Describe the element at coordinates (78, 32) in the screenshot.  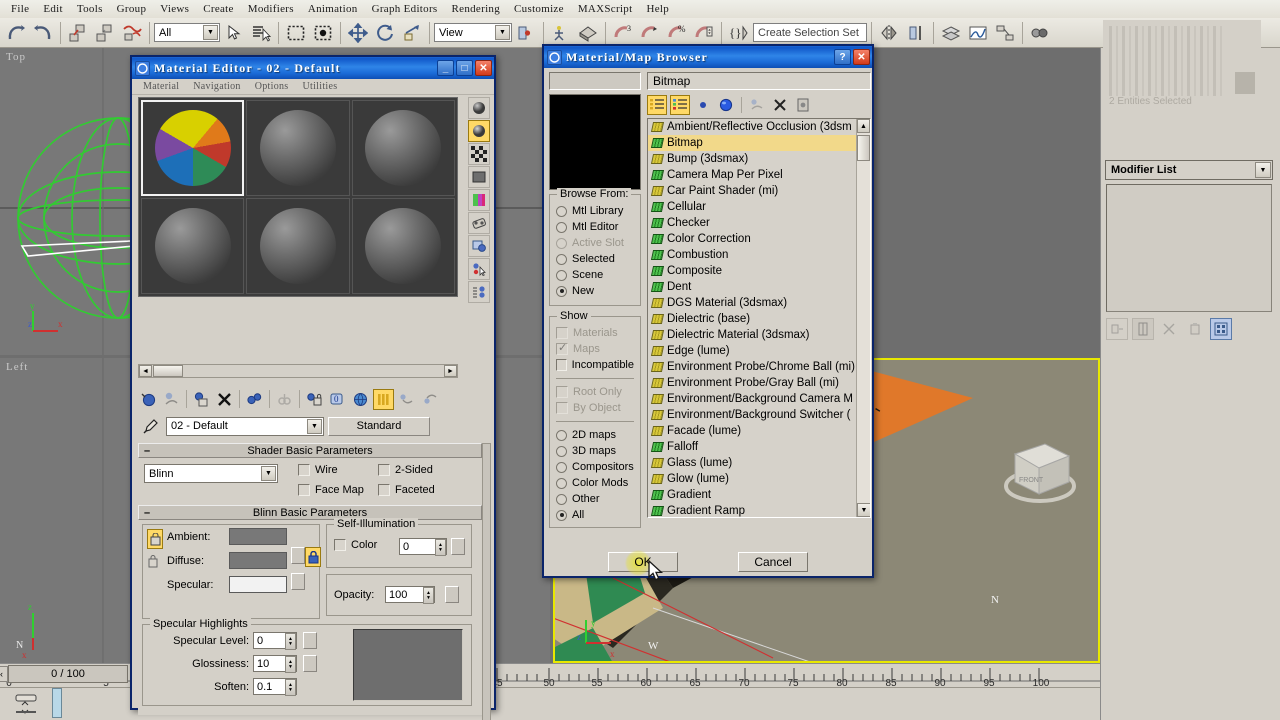
I see `select-and-link-icon` at that location.